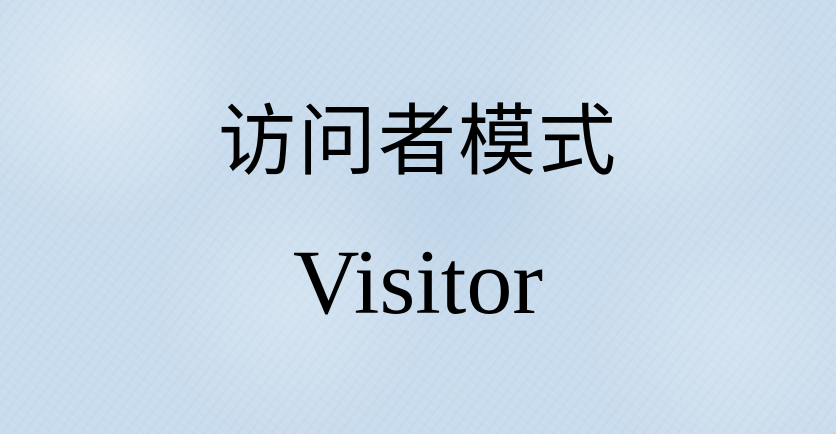 This screenshot has height=434, width=836. What do you see at coordinates (418, 282) in the screenshot?
I see `english-title: Visitor` at bounding box center [418, 282].